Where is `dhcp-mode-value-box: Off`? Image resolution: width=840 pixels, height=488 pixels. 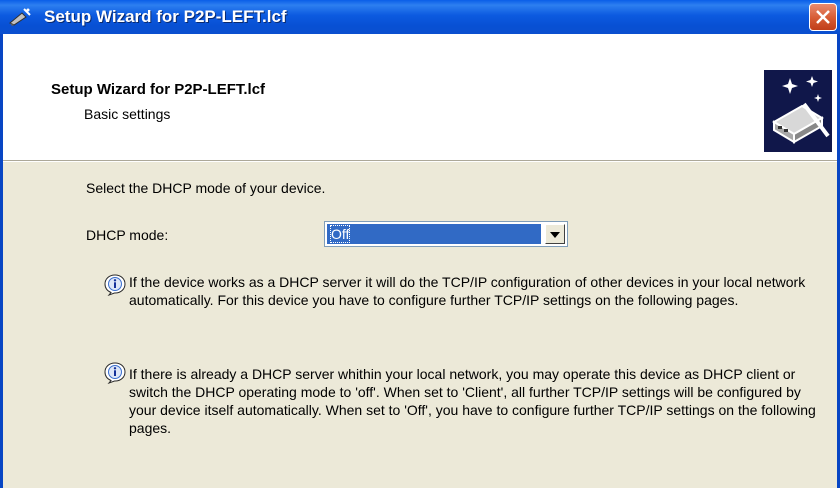 dhcp-mode-value-box: Off is located at coordinates (434, 234).